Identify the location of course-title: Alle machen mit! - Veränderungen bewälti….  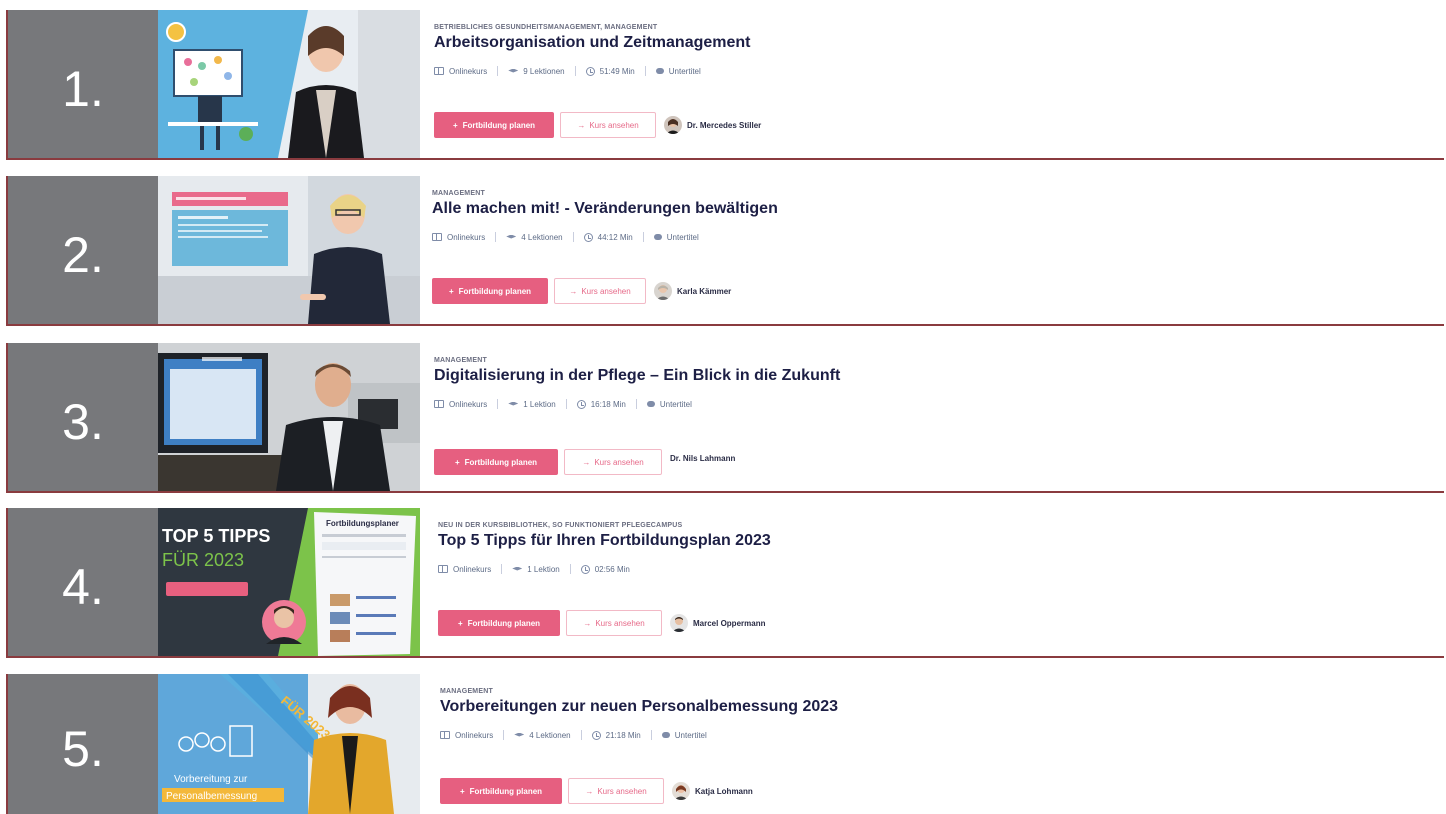
(605, 209).